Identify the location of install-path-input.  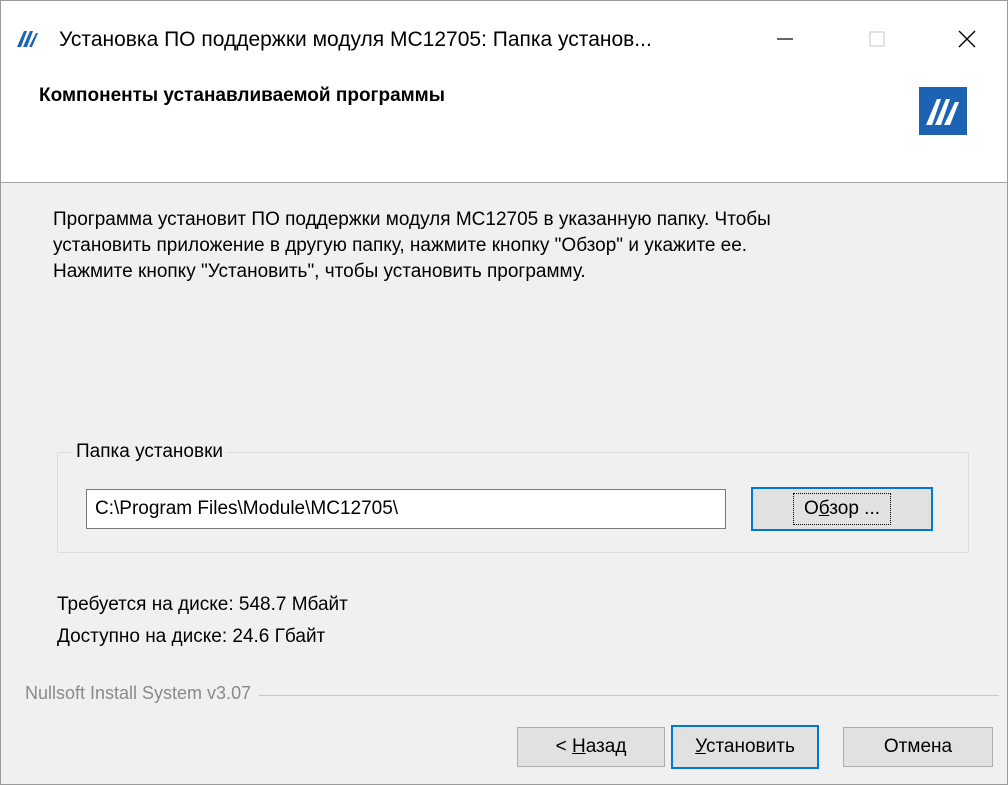
(406, 509).